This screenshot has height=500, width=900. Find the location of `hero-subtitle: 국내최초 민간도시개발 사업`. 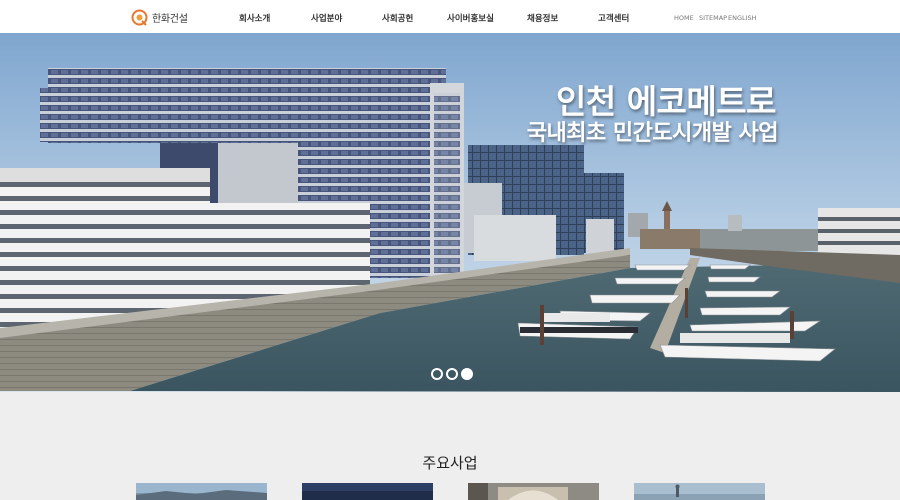

hero-subtitle: 국내최초 민간도시개발 사업 is located at coordinates (652, 133).